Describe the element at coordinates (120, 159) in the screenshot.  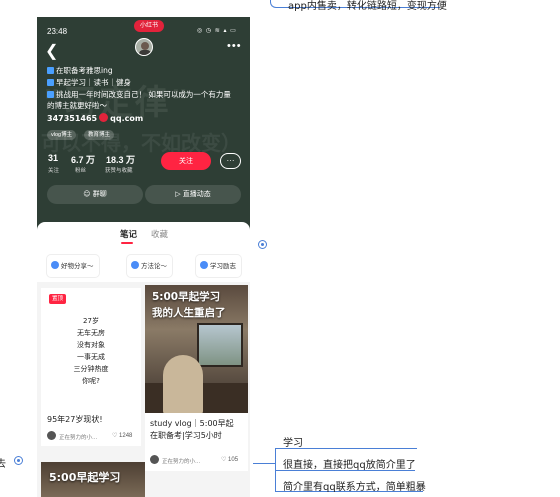
I see `stat-likes-value: 18.3 万` at that location.